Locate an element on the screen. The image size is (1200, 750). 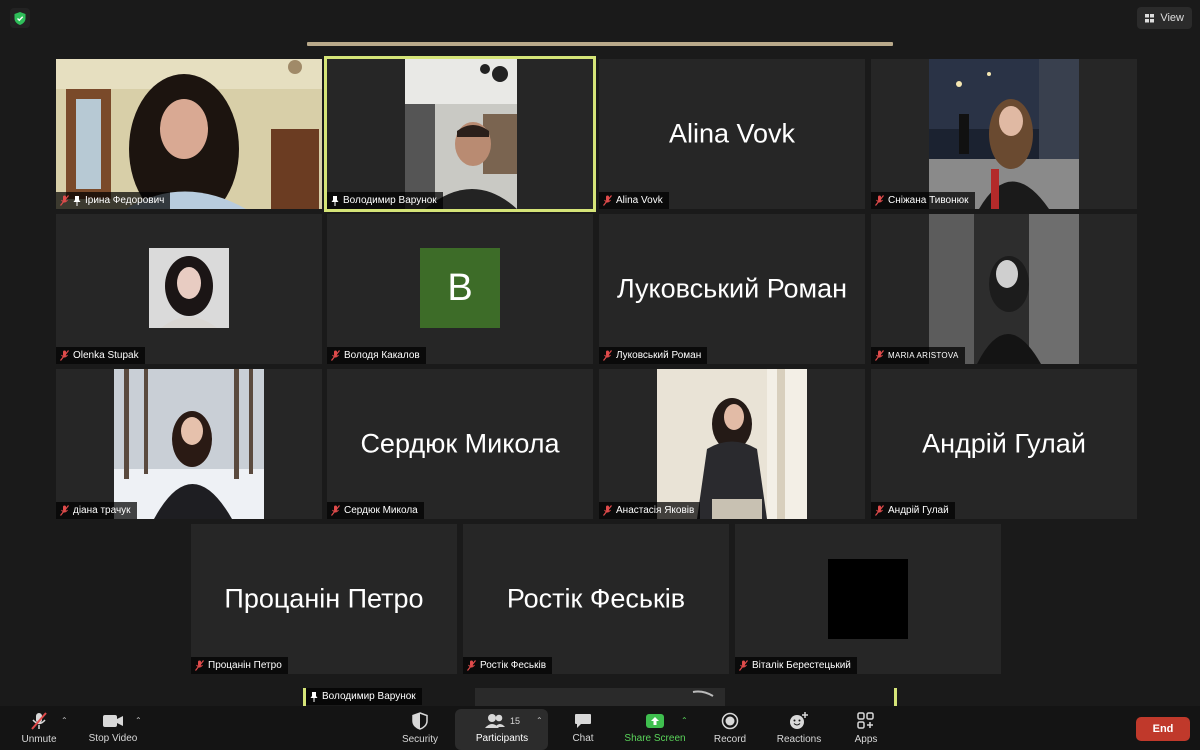
record-label: Record is located at coordinates (730, 739).